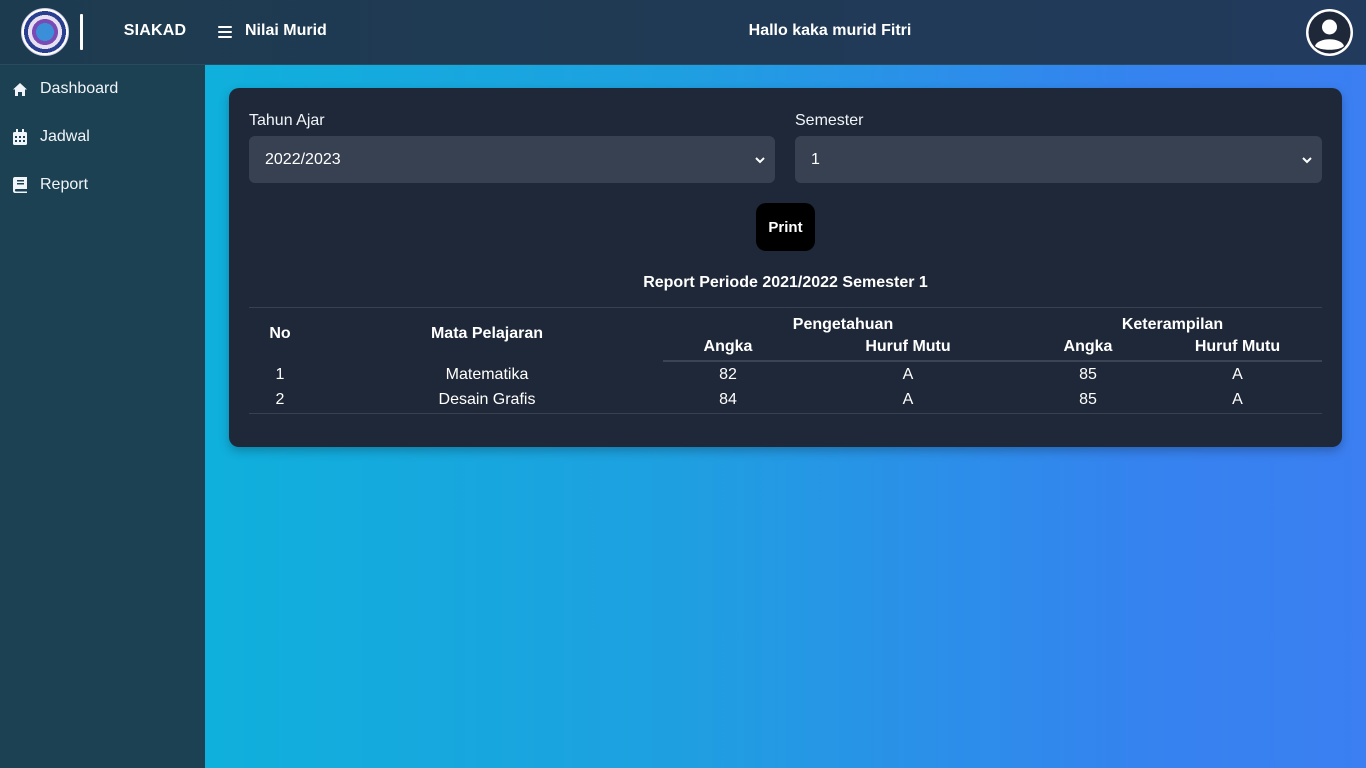 The image size is (1366, 768). Describe the element at coordinates (65, 136) in the screenshot. I see `sidebar-item-label: Jadwal` at that location.